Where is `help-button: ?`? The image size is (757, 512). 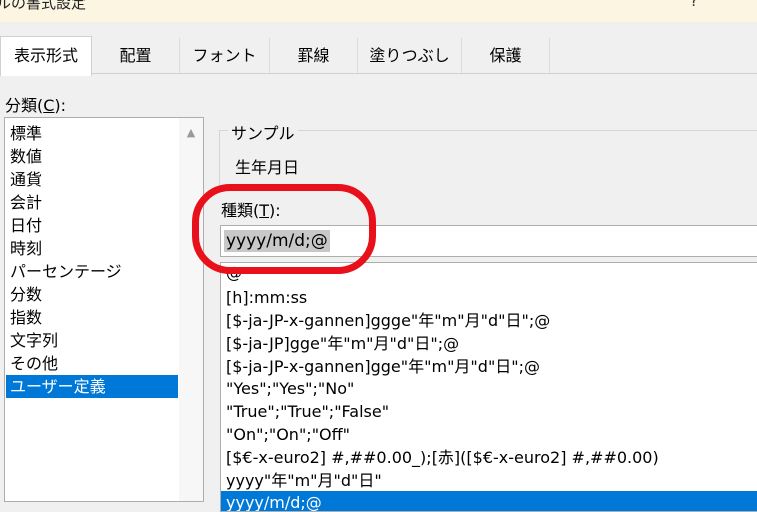
help-button: ? is located at coordinates (694, 5).